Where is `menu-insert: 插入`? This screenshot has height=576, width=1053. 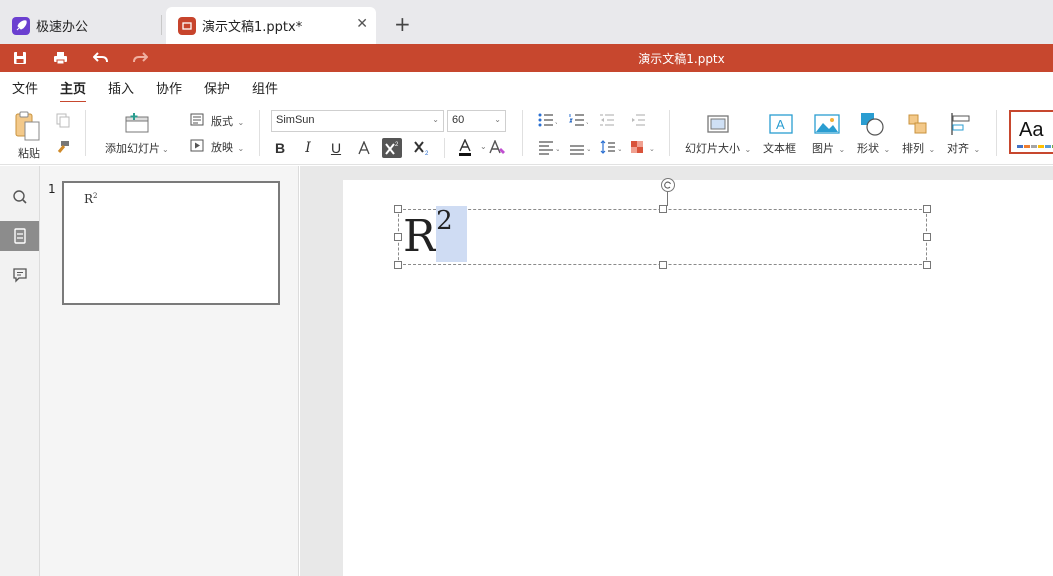
menu-insert: 插入 is located at coordinates (121, 87).